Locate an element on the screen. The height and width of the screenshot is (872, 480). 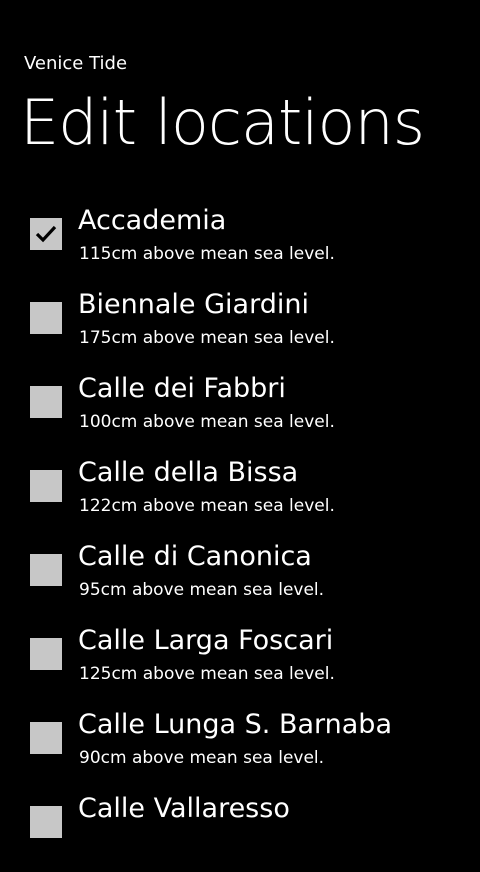
location-name: Biennale Giardini is located at coordinates (193, 304).